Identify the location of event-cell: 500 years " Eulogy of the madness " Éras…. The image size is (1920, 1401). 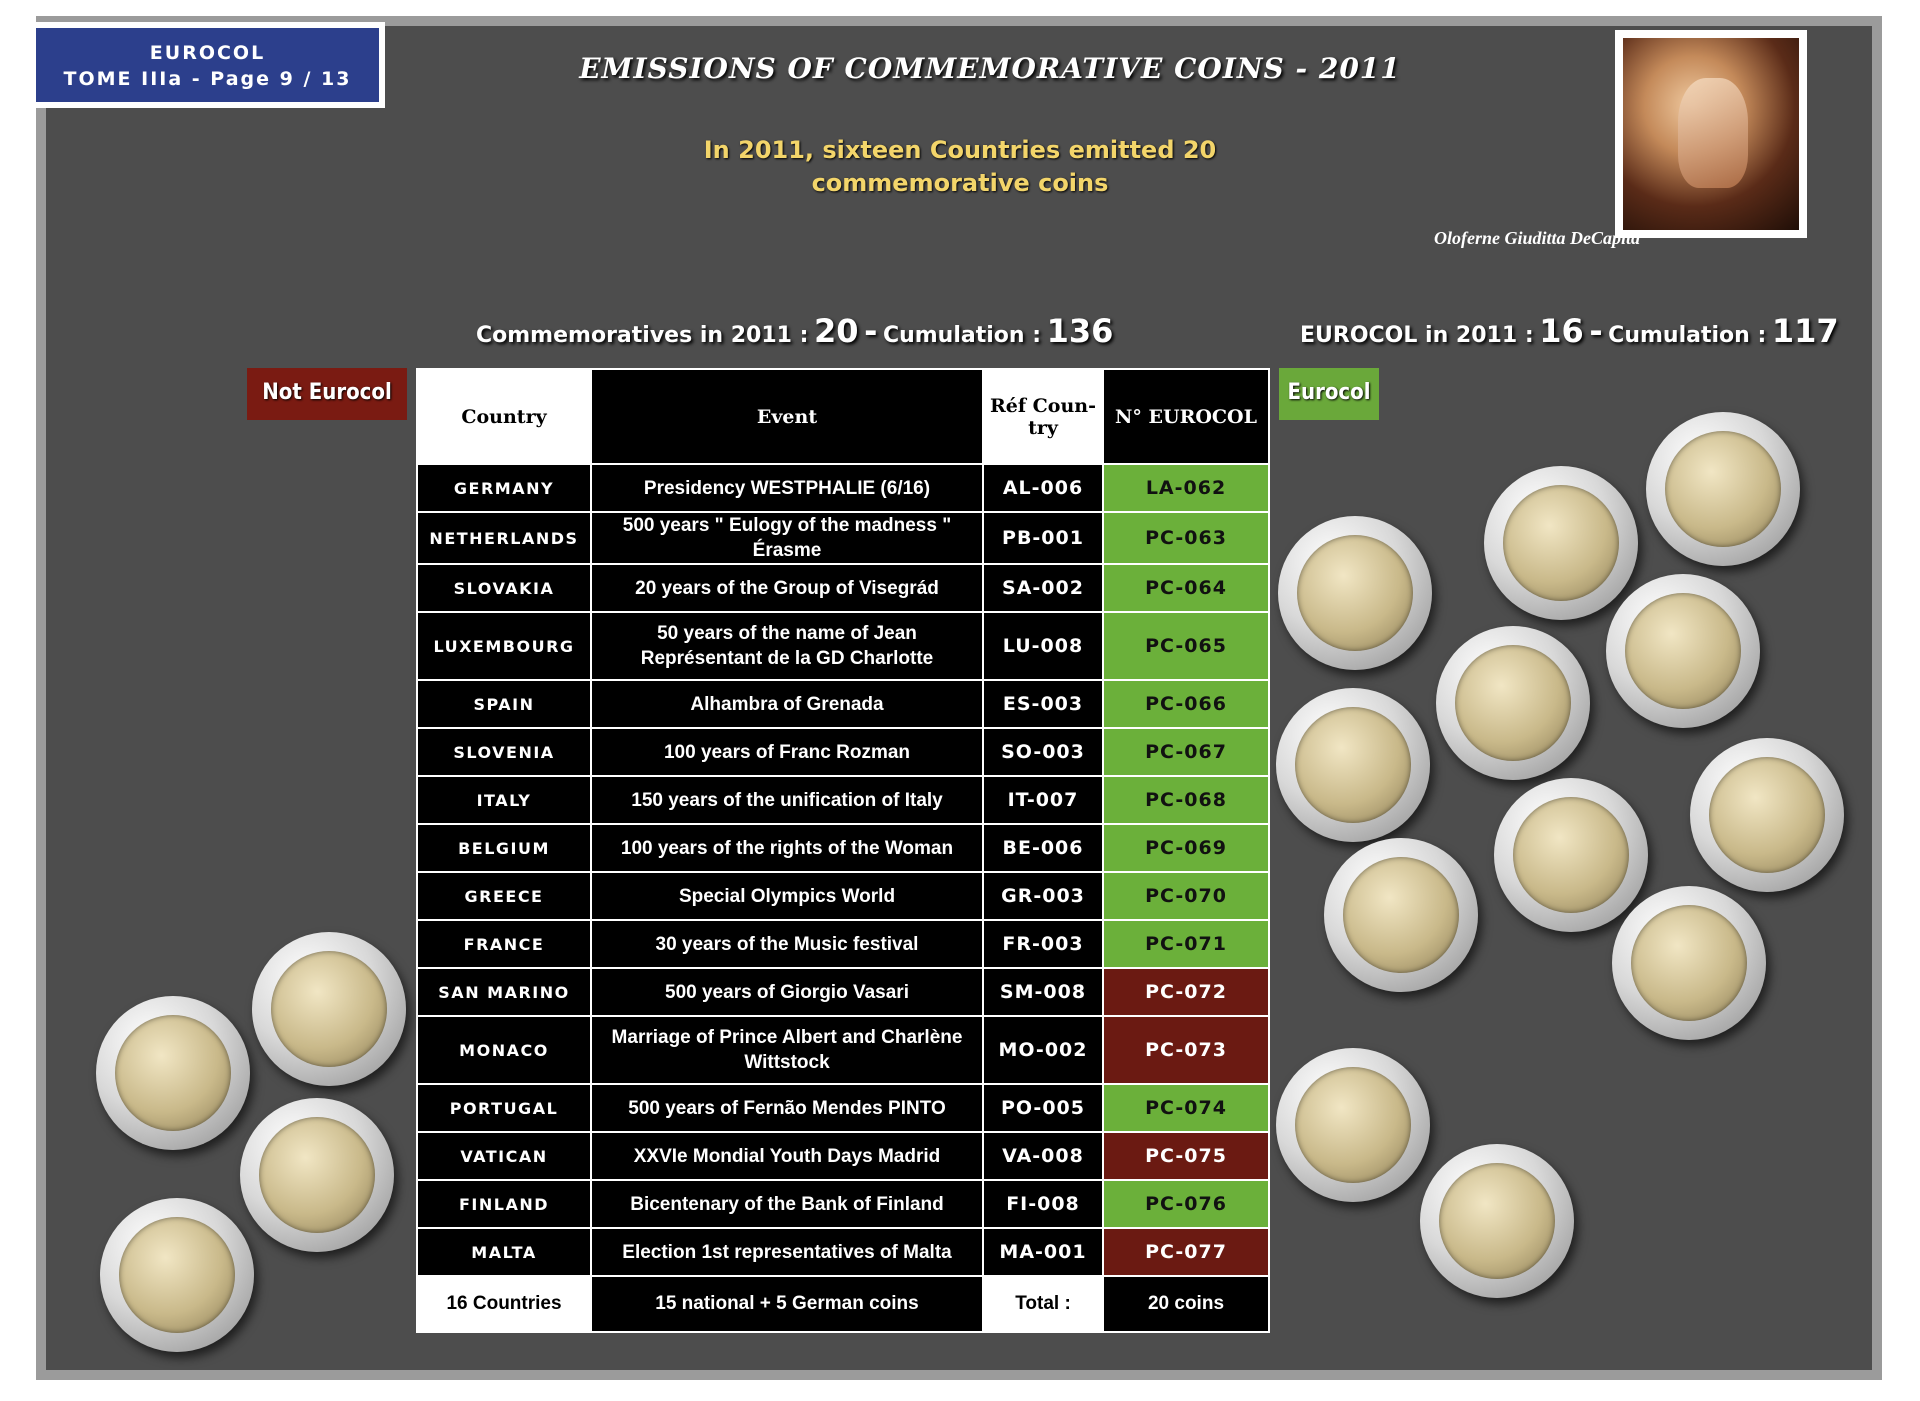
(787, 538).